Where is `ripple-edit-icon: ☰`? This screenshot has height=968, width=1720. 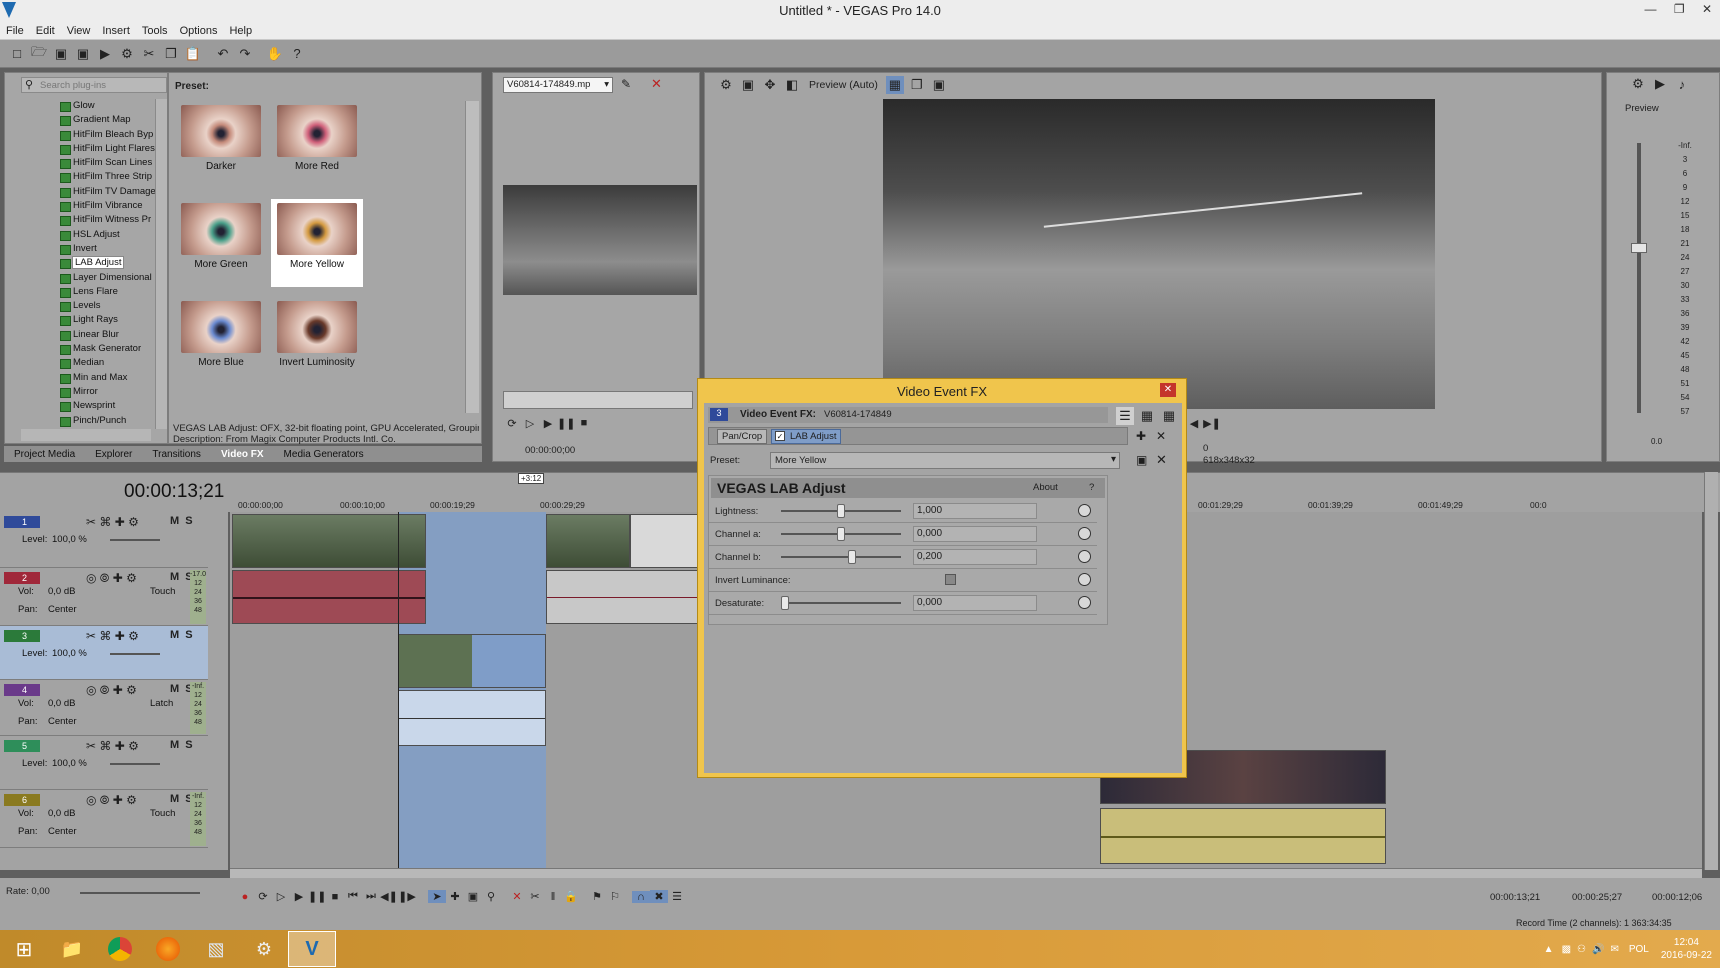 ripple-edit-icon: ☰ is located at coordinates (677, 896).